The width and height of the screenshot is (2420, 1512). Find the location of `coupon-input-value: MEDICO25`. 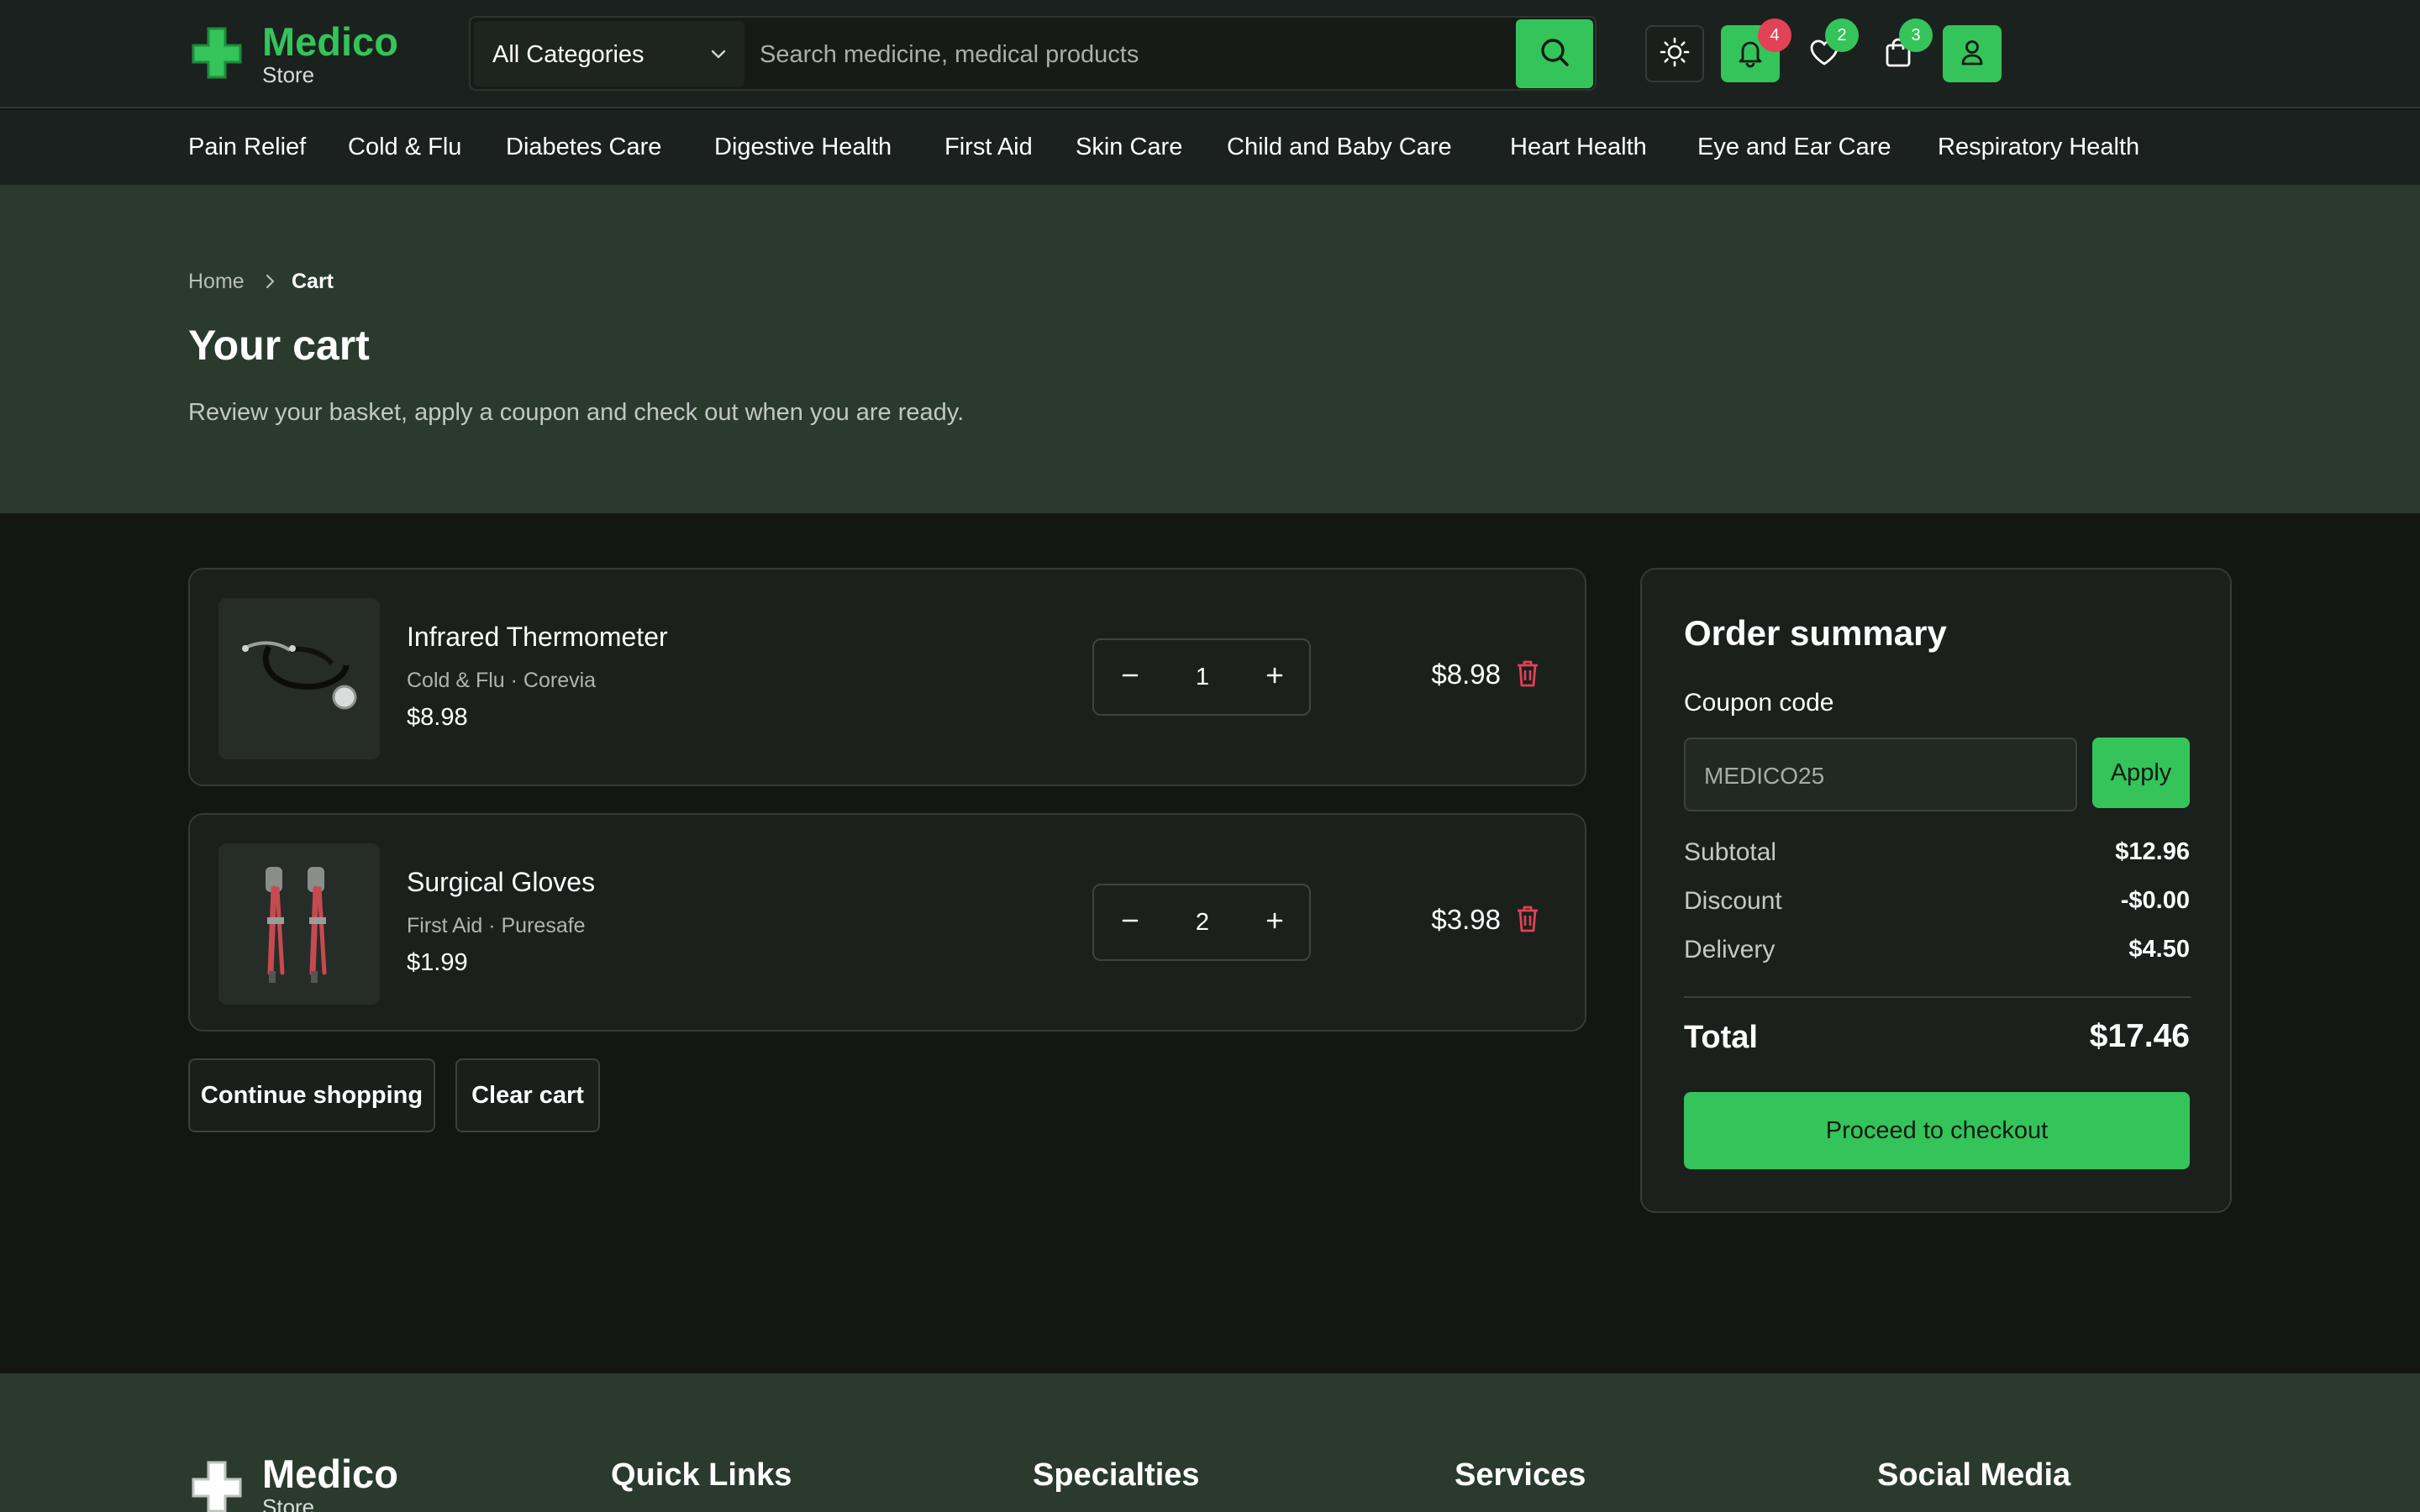

coupon-input-value: MEDICO25 is located at coordinates (1764, 776).